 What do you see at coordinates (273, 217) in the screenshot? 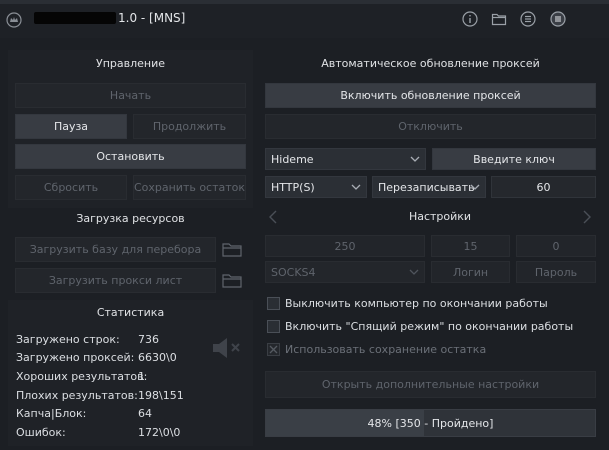
I see `chevron-left-icon` at bounding box center [273, 217].